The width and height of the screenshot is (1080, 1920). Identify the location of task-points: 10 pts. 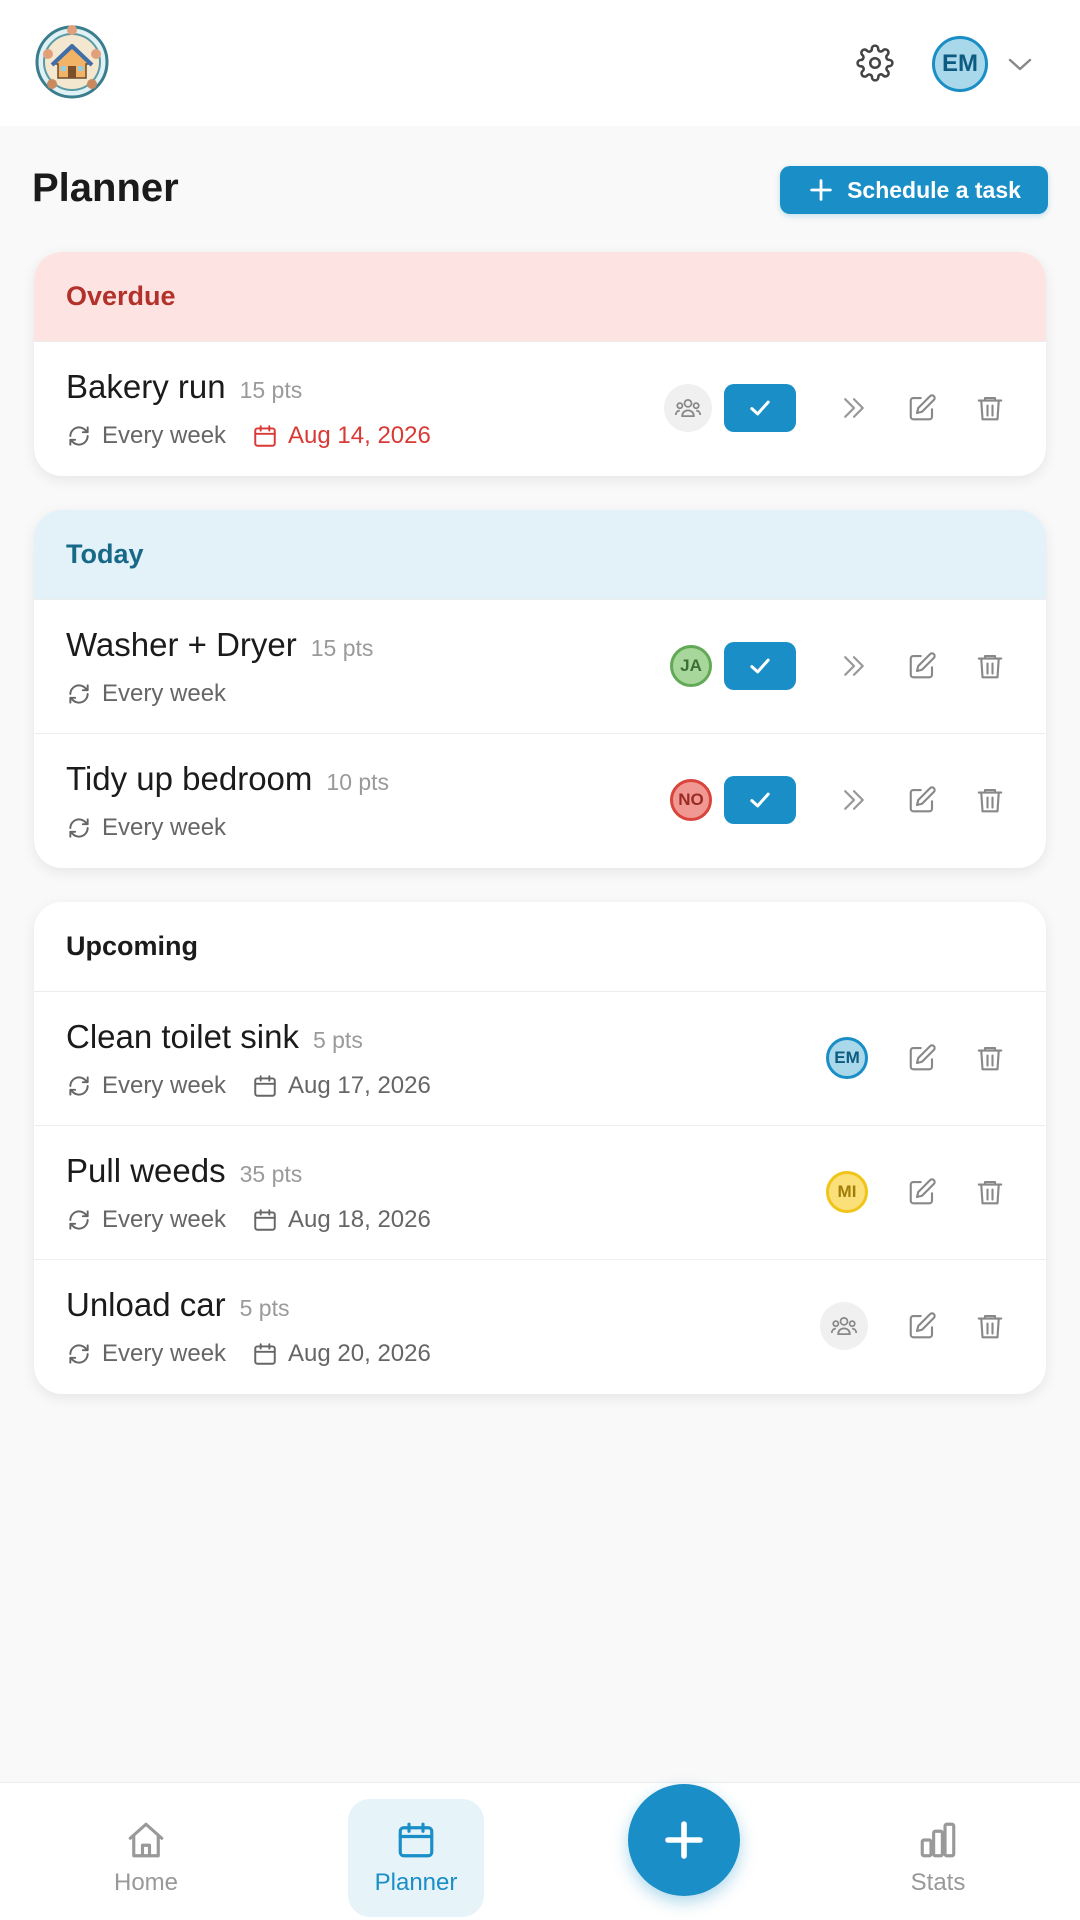
(358, 782).